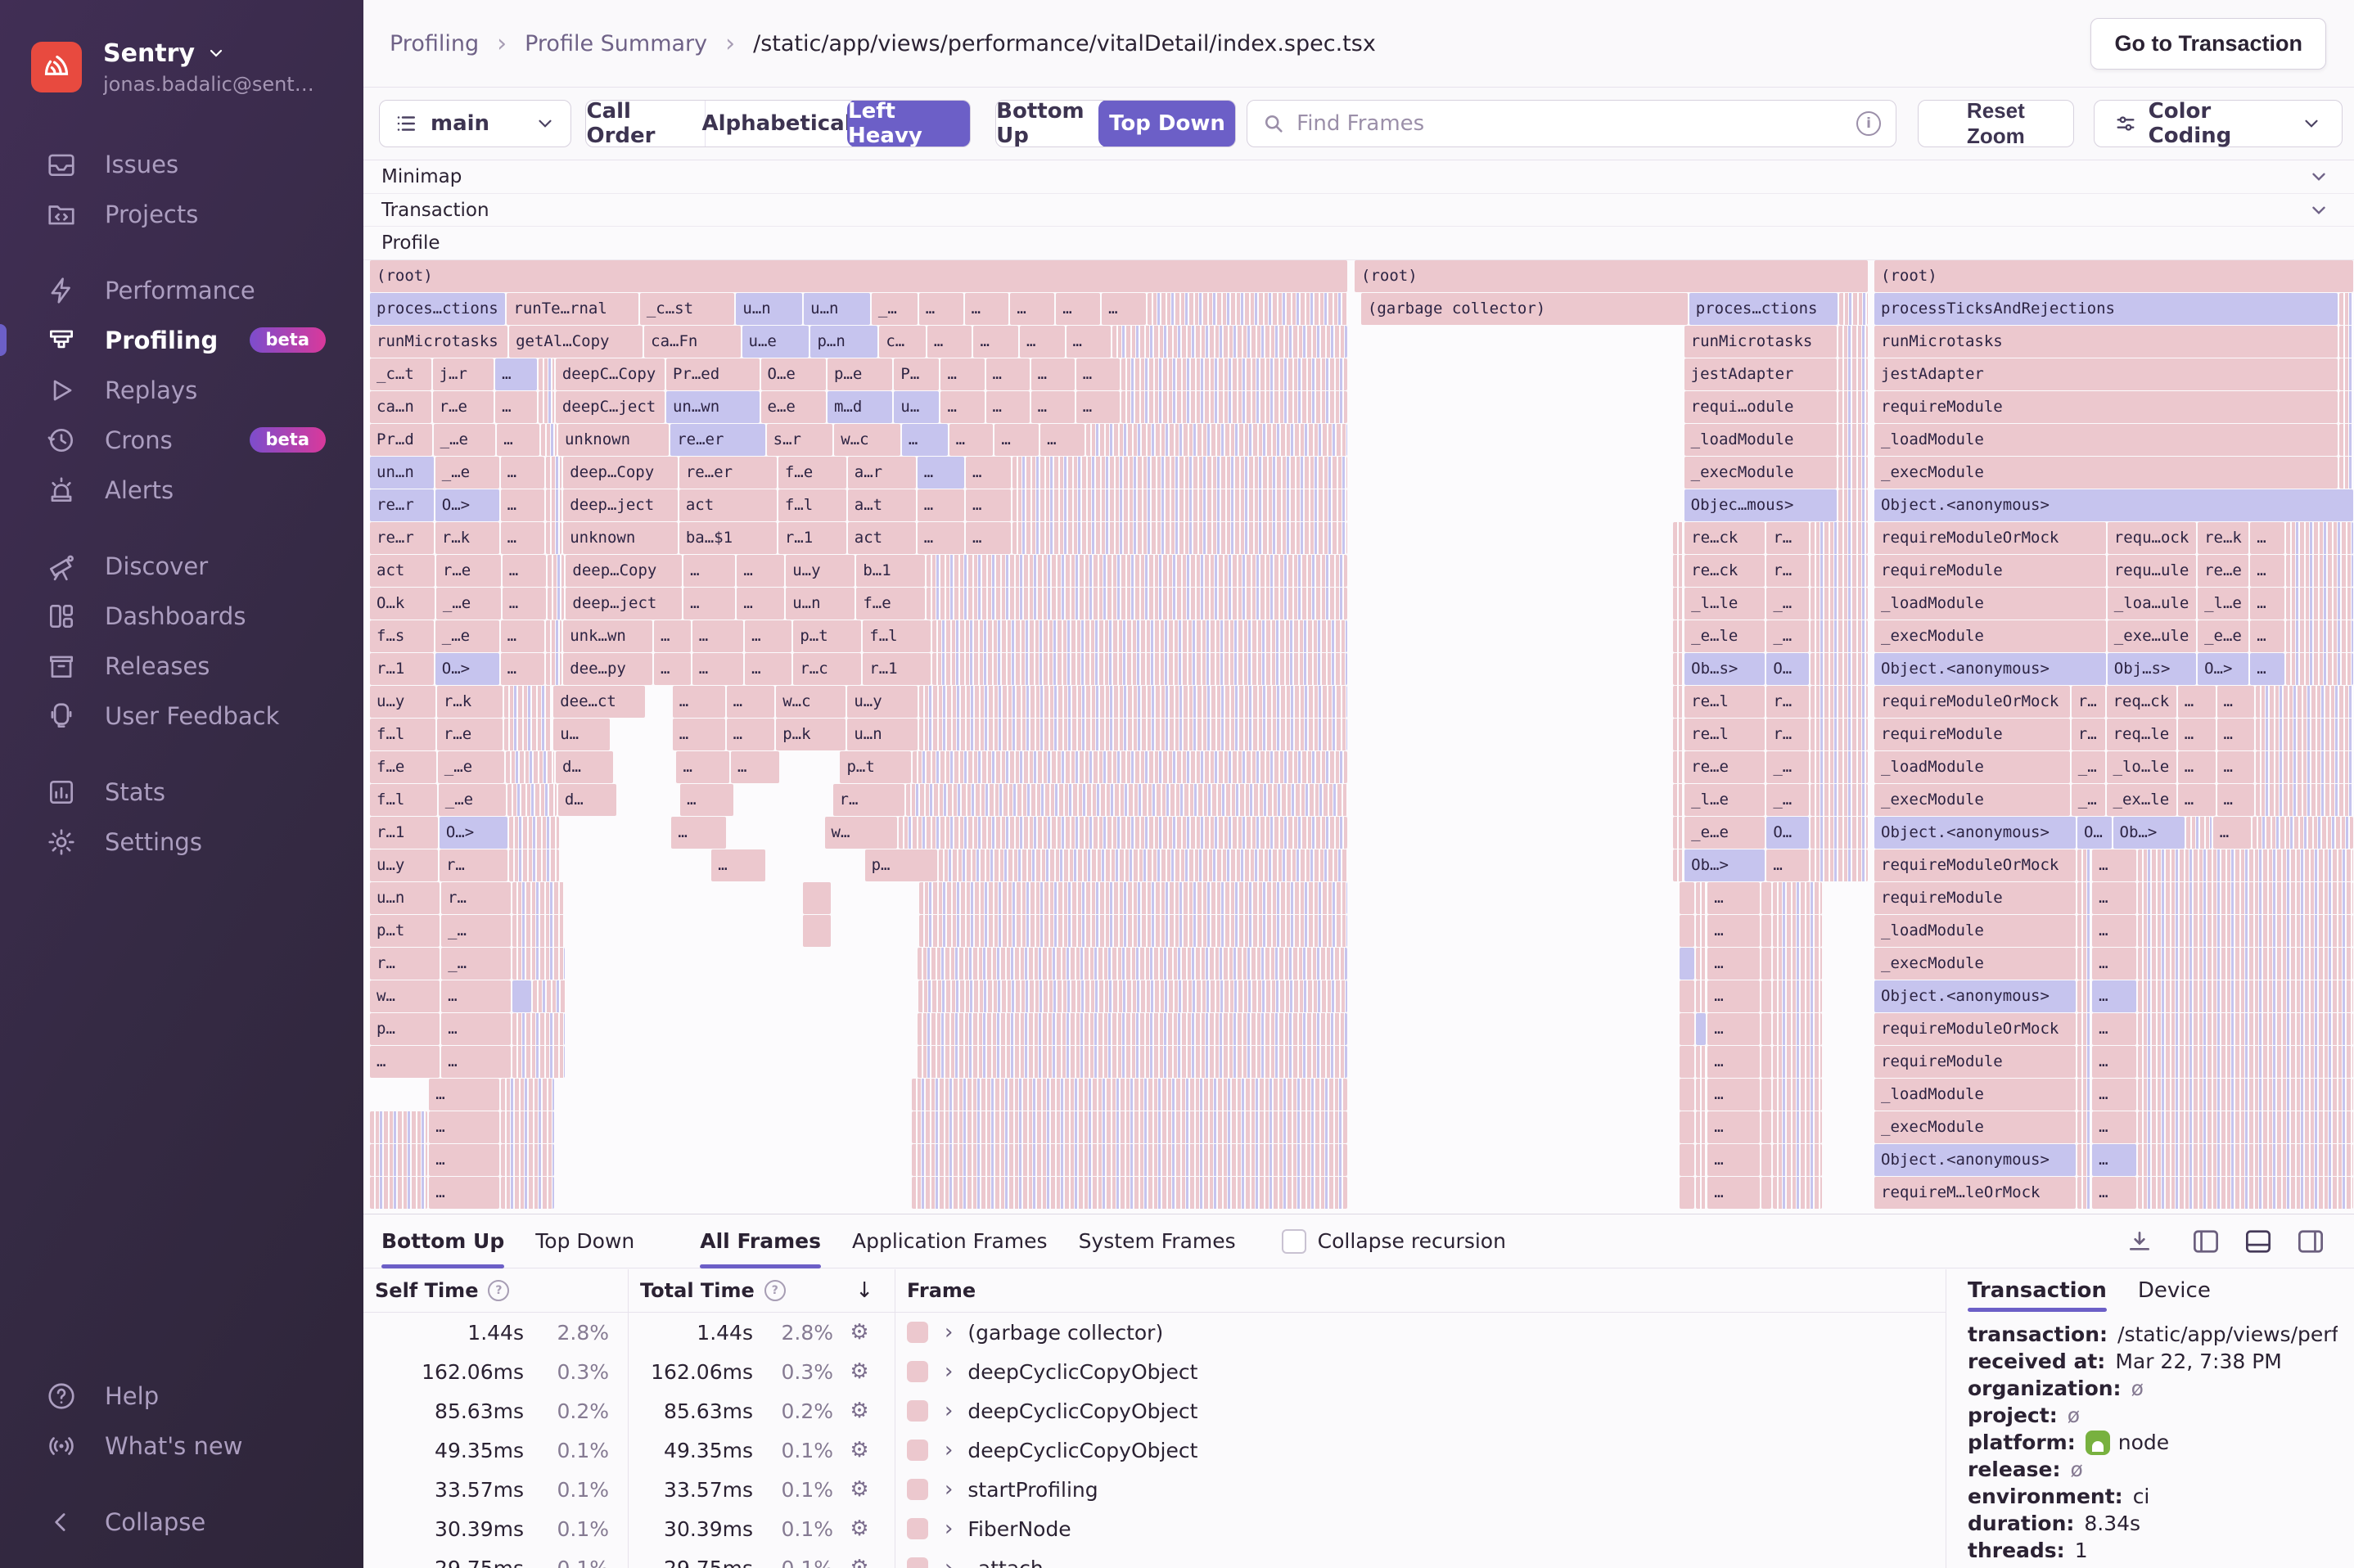 This screenshot has width=2354, height=1568. I want to click on sidebar-item-discover: Discover, so click(181, 566).